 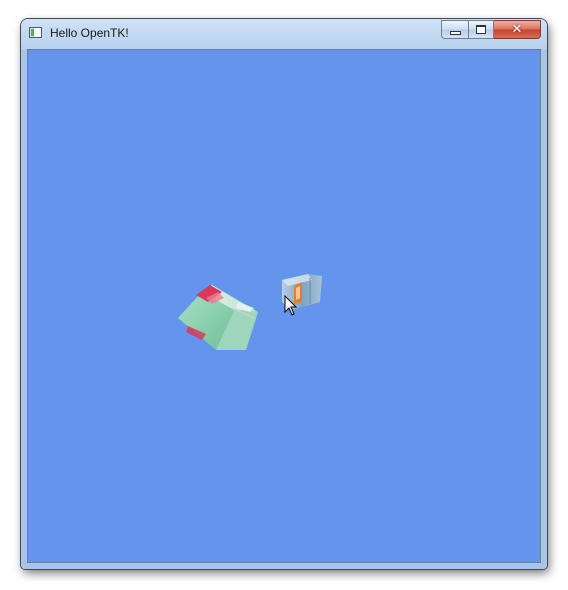 What do you see at coordinates (89, 33) in the screenshot?
I see `window-title: Hello OpenTK!` at bounding box center [89, 33].